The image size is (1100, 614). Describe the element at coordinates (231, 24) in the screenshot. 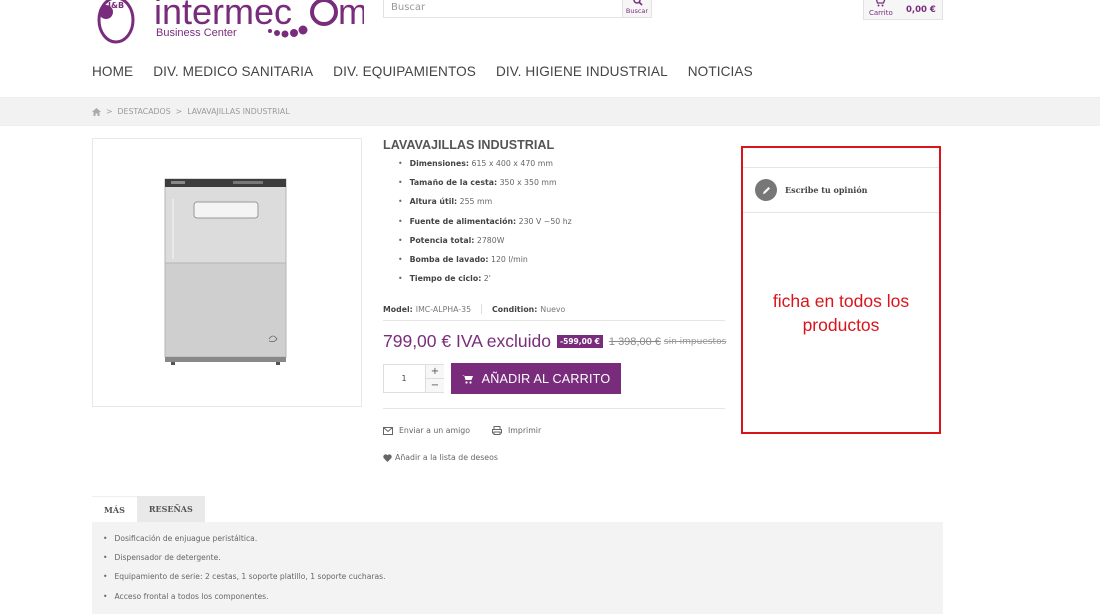

I see `site-logo: J&B intermec m Business Center` at that location.